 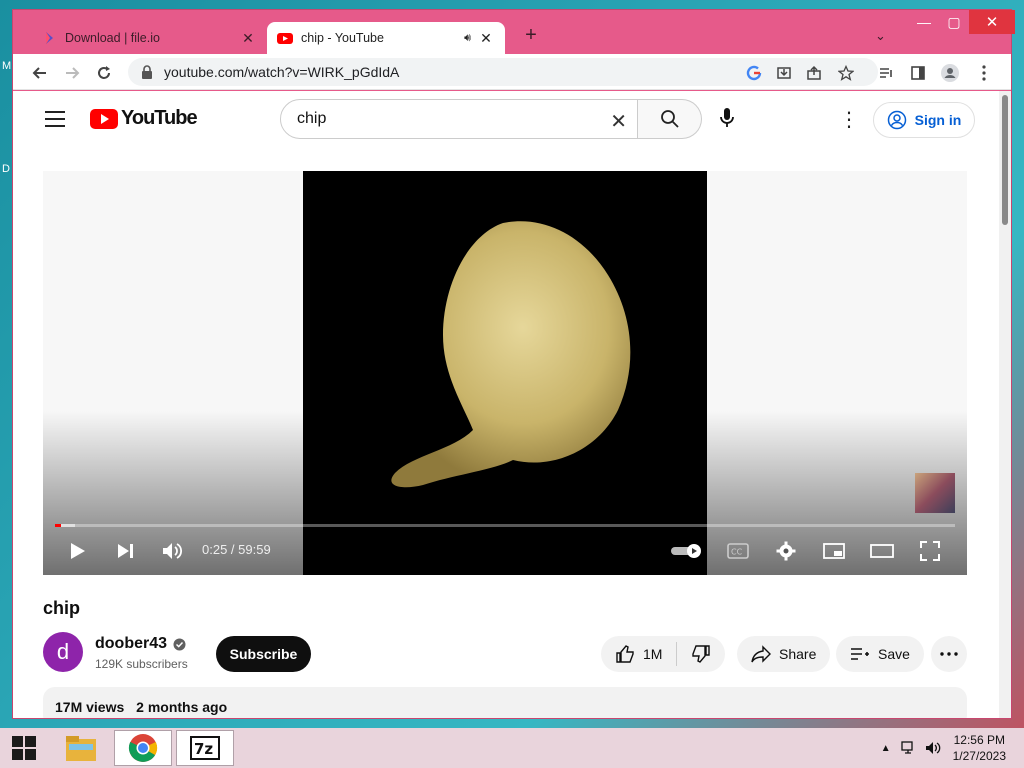 I want to click on youtube-logo-text: YouTube, so click(x=159, y=118).